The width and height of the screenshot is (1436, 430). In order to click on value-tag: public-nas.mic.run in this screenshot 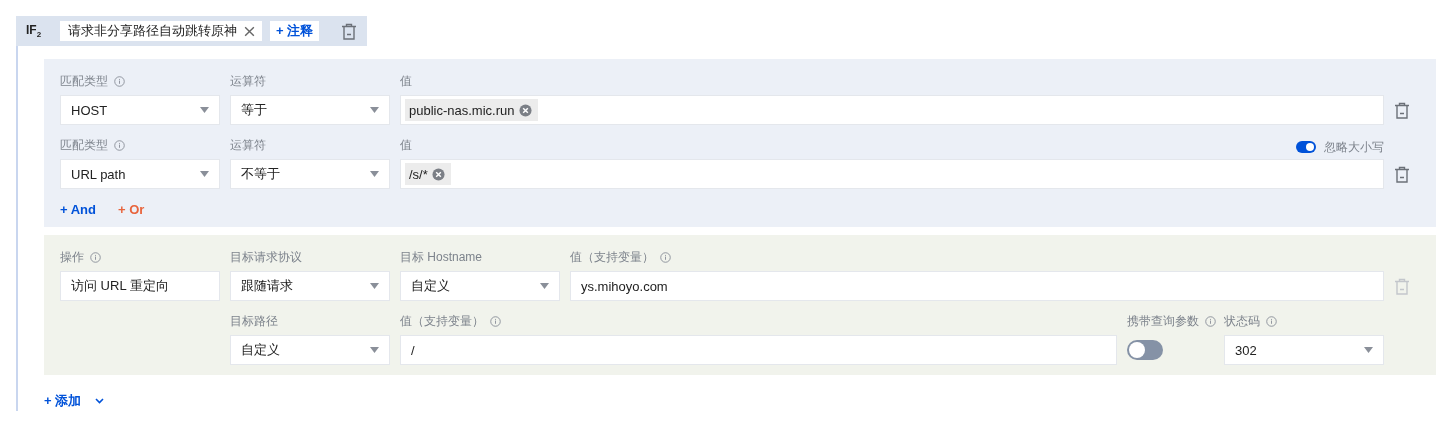, I will do `click(471, 110)`.